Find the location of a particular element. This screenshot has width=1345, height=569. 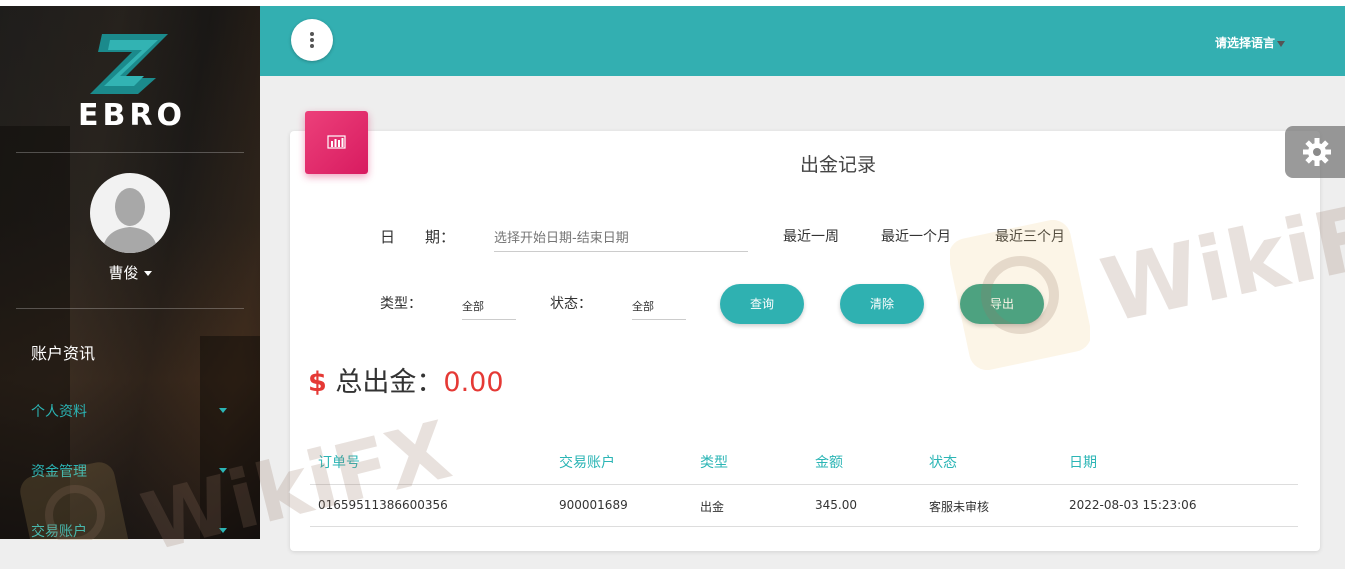

currency-symbol: $ is located at coordinates (317, 382).